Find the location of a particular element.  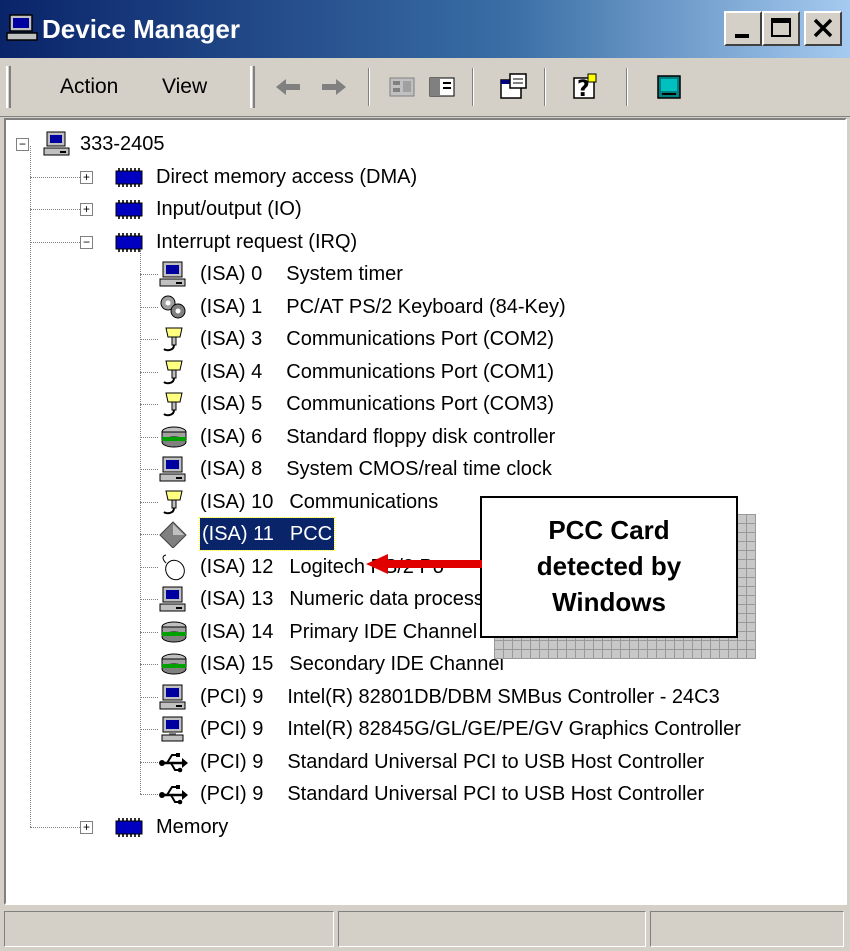

irq-list-item: (ISA) 5 Communications Port (COM3) is located at coordinates (425, 404).